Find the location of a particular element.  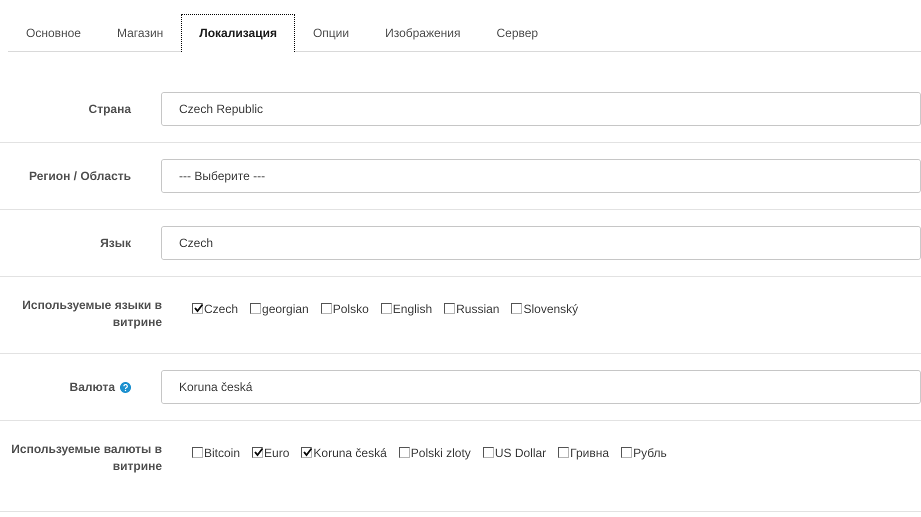

select-field: Czech Republic is located at coordinates (541, 109).